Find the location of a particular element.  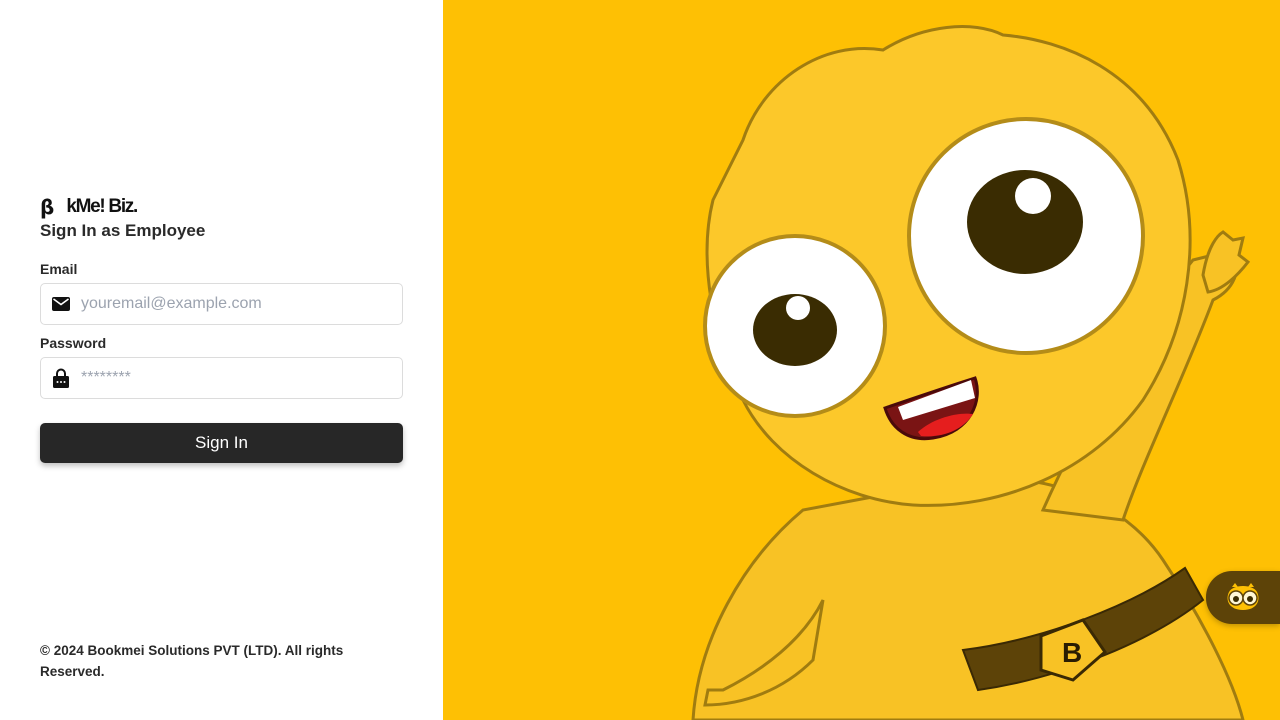

email-input is located at coordinates (236, 304).